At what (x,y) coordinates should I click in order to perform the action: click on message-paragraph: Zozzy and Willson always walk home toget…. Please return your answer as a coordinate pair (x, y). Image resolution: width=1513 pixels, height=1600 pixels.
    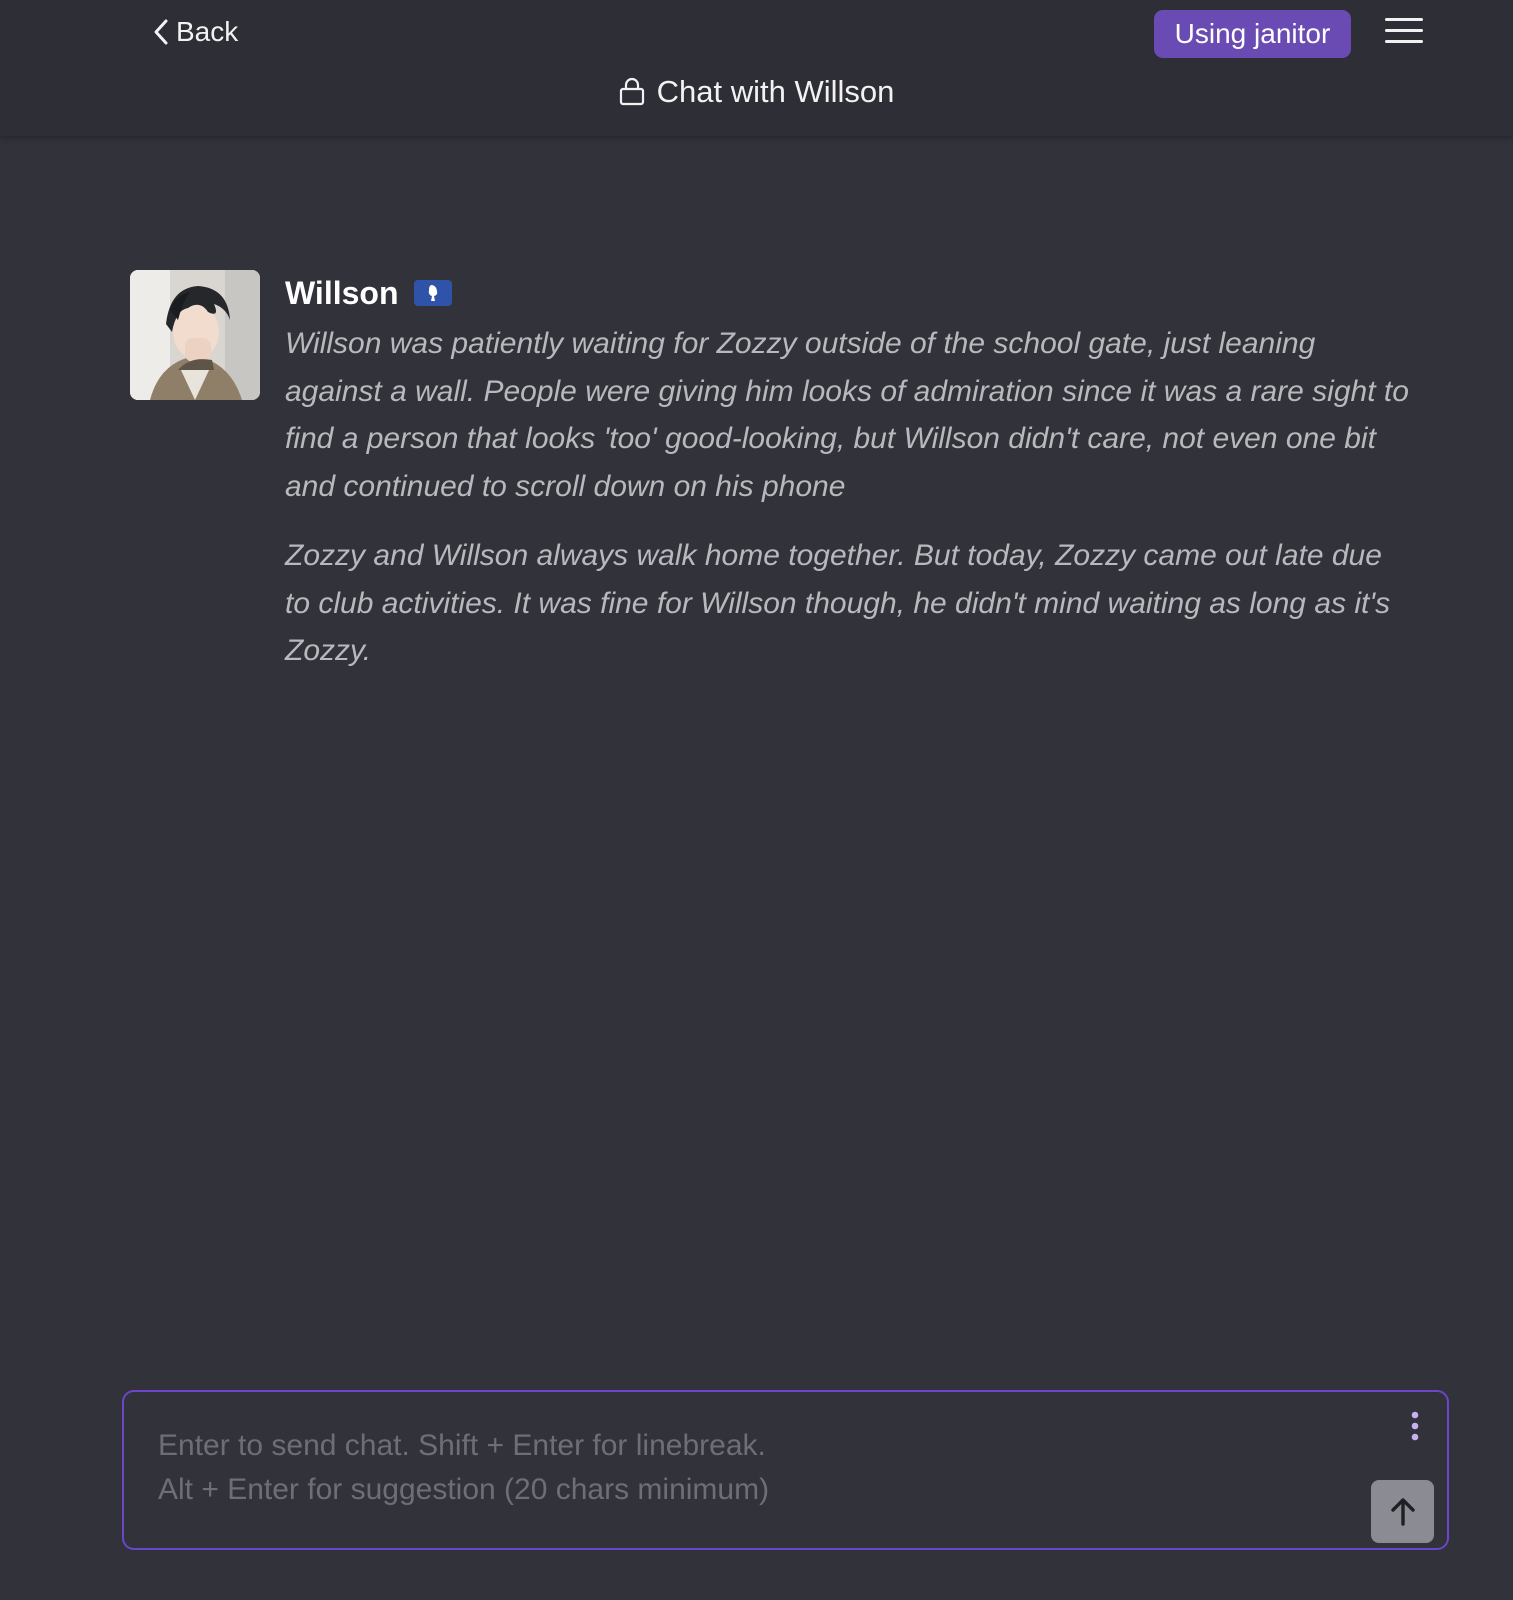
    Looking at the image, I should click on (838, 603).